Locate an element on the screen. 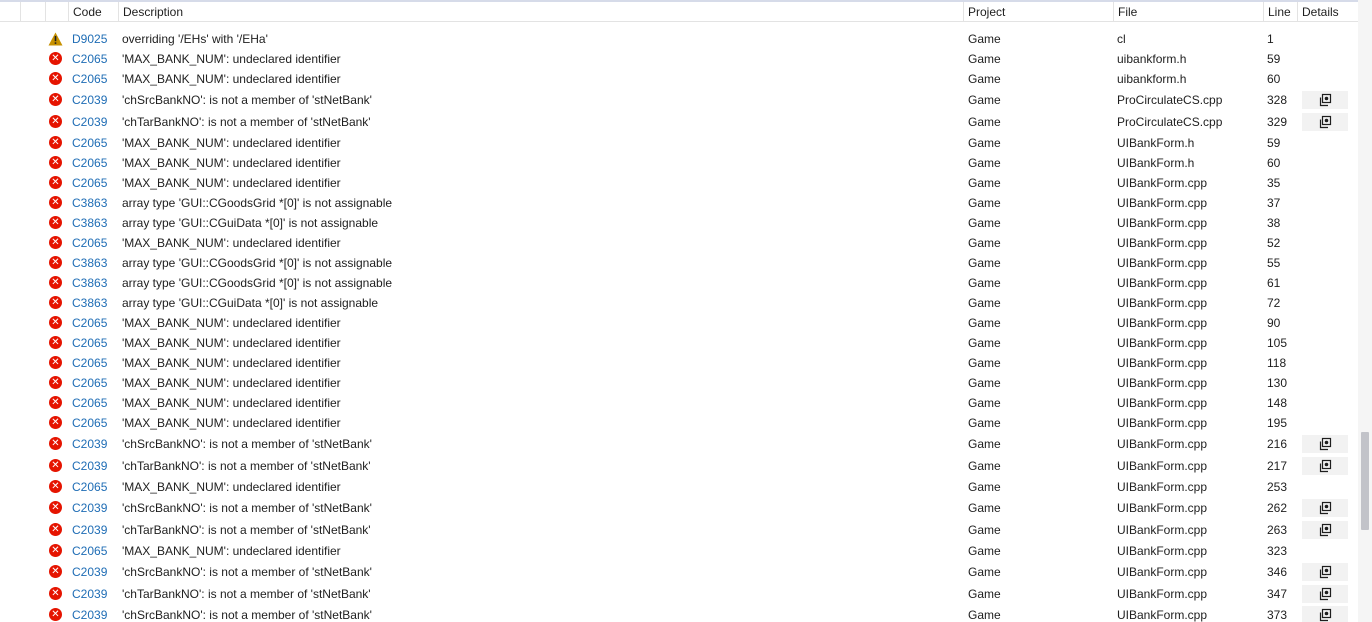  column-header-code: Code is located at coordinates (93, 12).